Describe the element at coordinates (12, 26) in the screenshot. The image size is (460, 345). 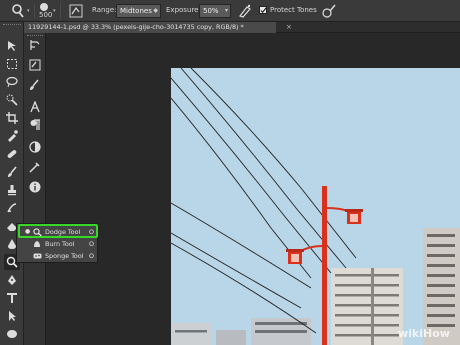
I see `toolbar-grip` at that location.